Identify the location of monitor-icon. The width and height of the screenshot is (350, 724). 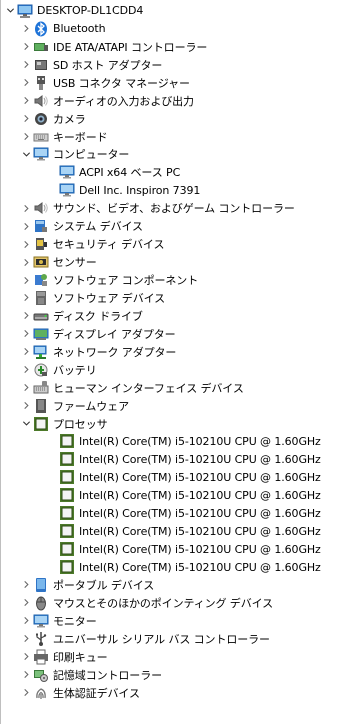
(41, 621).